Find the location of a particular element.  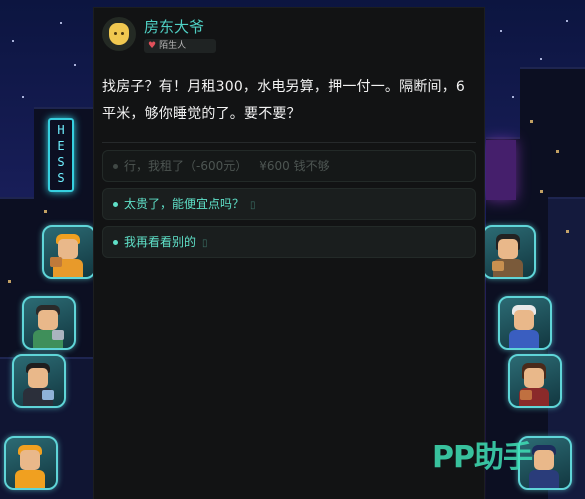

avatar-painter is located at coordinates (525, 323).